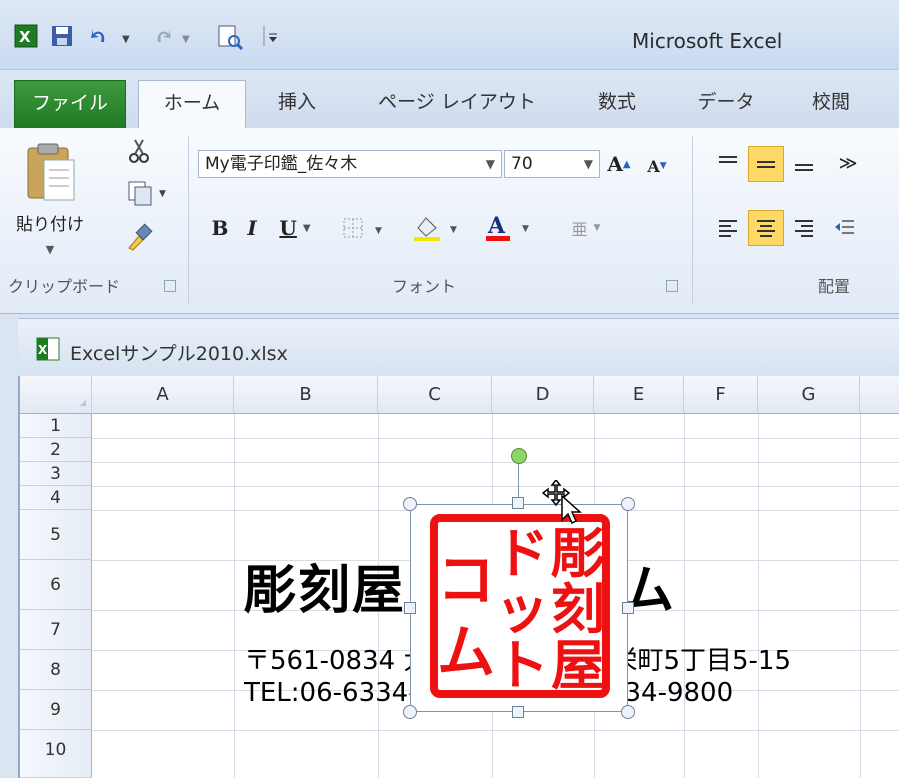 This screenshot has width=899, height=778. Describe the element at coordinates (56, 426) in the screenshot. I see `row-header-1: 1` at that location.